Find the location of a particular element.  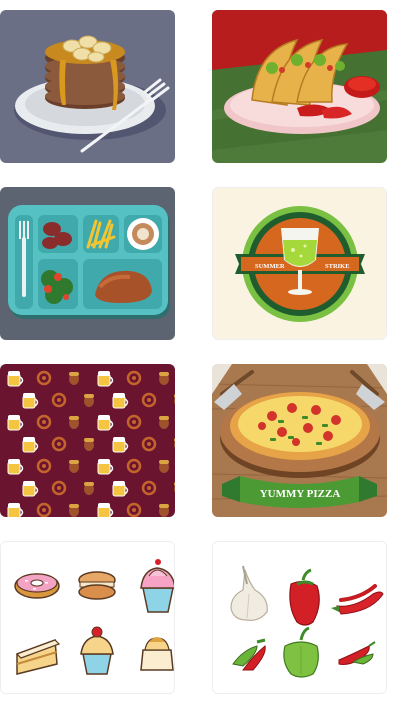

summer-drink-thumbnail: SUMMER STRIKE is located at coordinates (299, 263).